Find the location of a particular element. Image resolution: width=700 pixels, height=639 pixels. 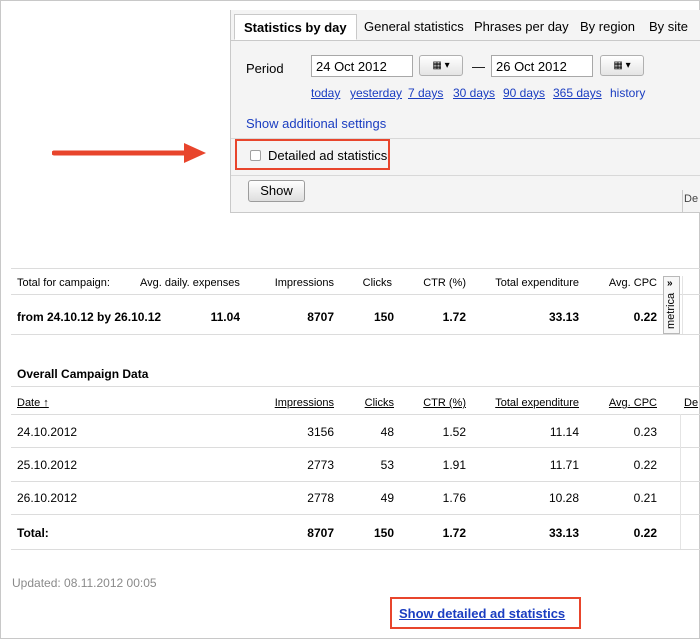

table-row-date: 25.10.2012 is located at coordinates (47, 465).